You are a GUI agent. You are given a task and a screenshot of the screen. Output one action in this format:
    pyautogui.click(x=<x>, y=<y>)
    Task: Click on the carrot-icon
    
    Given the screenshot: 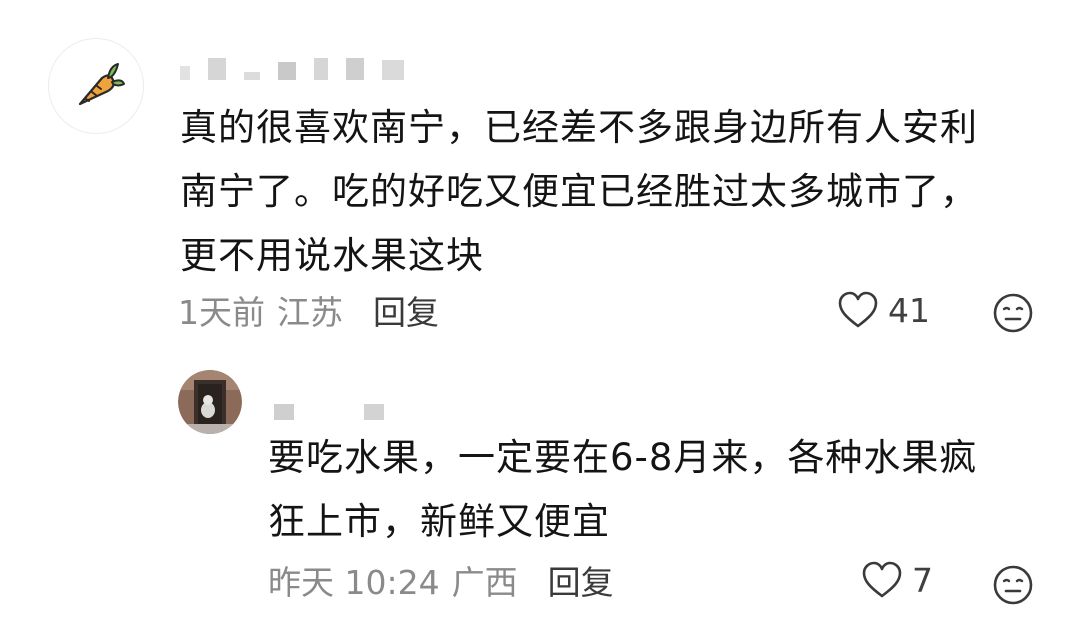 What is the action you would take?
    pyautogui.click(x=101, y=84)
    